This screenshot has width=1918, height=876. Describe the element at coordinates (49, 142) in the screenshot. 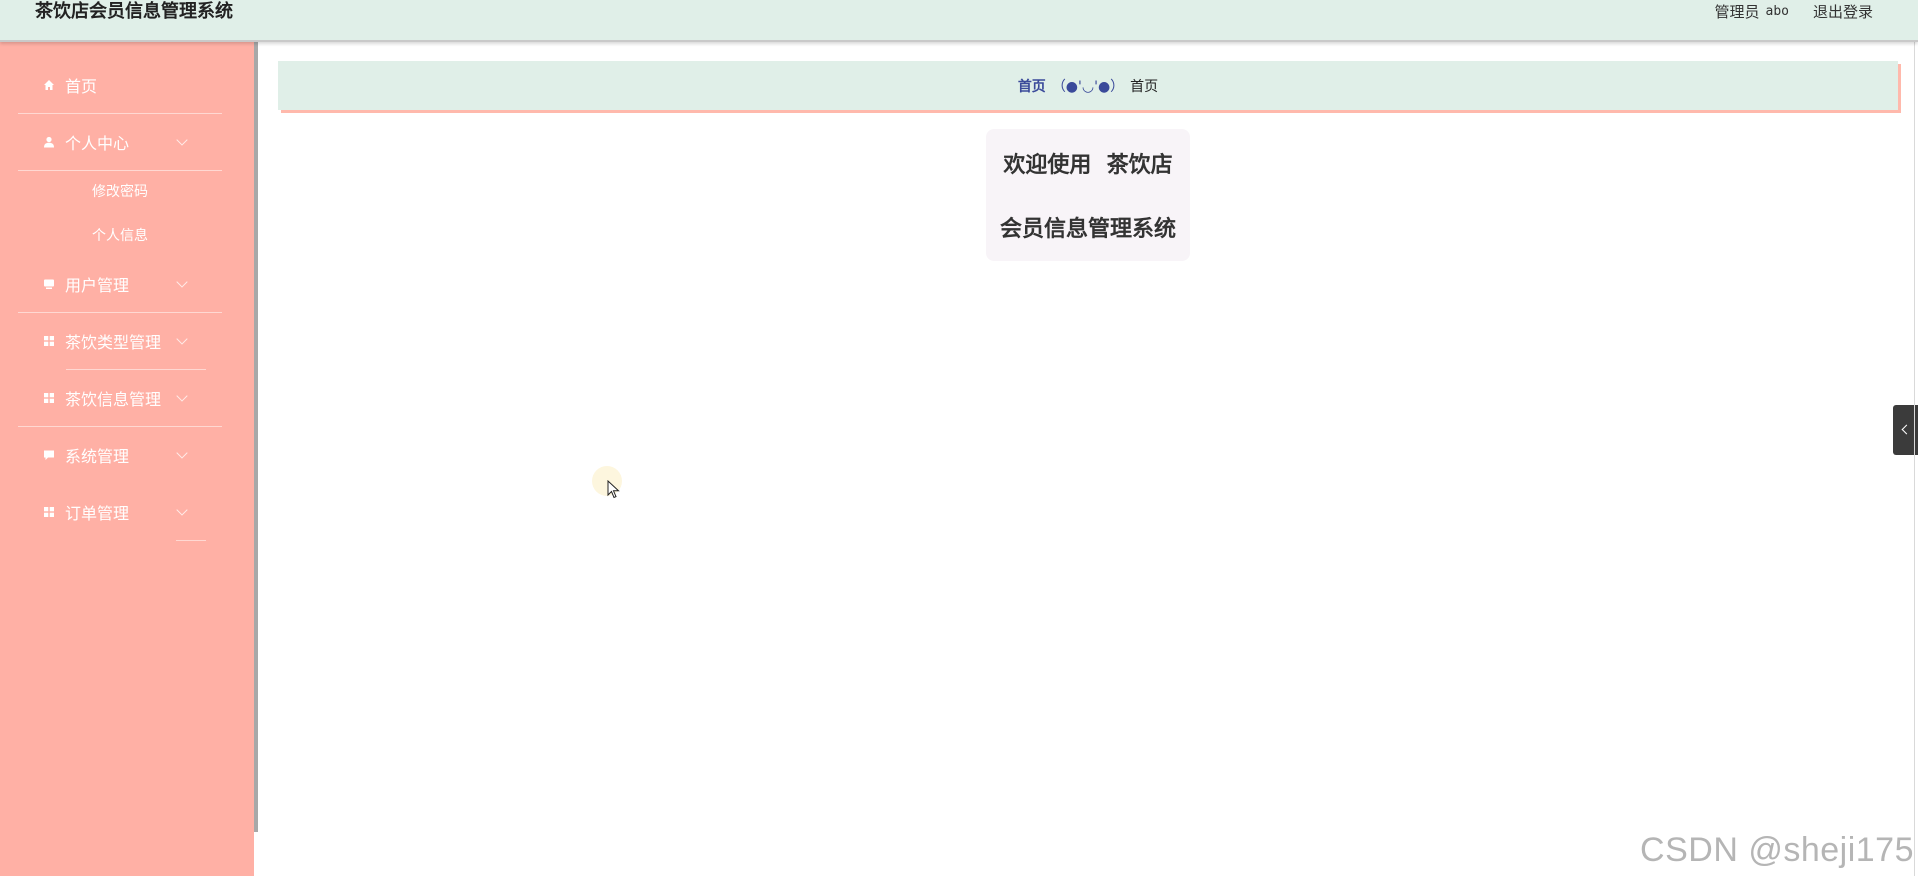

I see `user-icon` at that location.